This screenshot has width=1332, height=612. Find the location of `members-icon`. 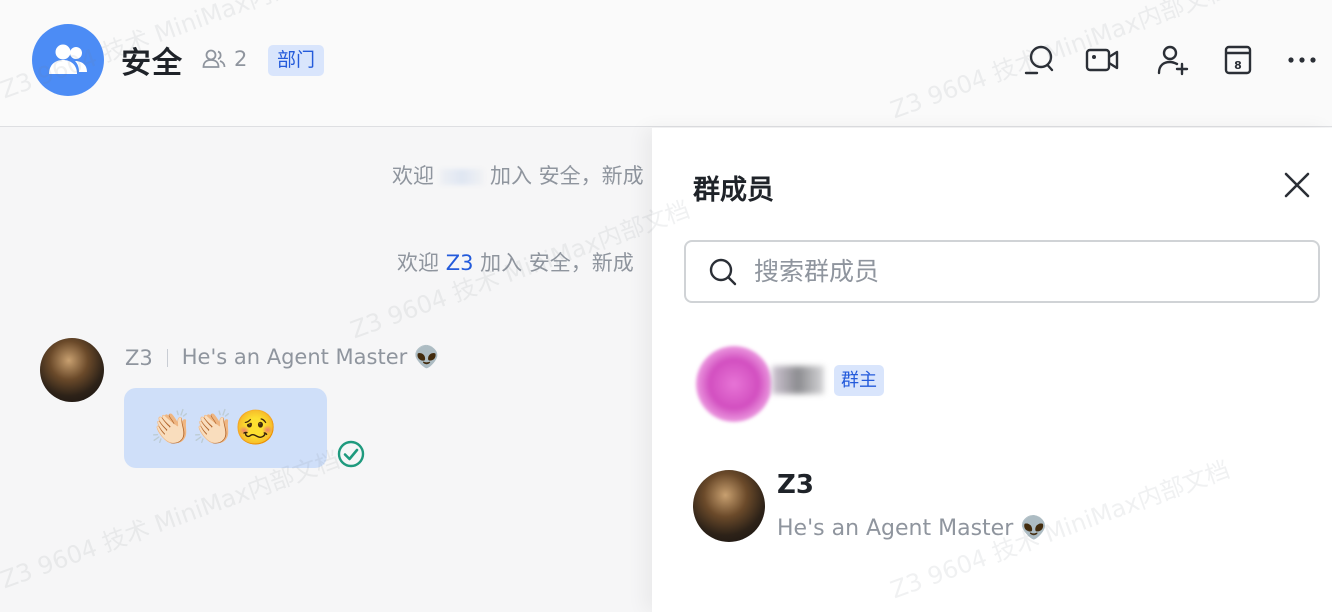

members-icon is located at coordinates (214, 58).